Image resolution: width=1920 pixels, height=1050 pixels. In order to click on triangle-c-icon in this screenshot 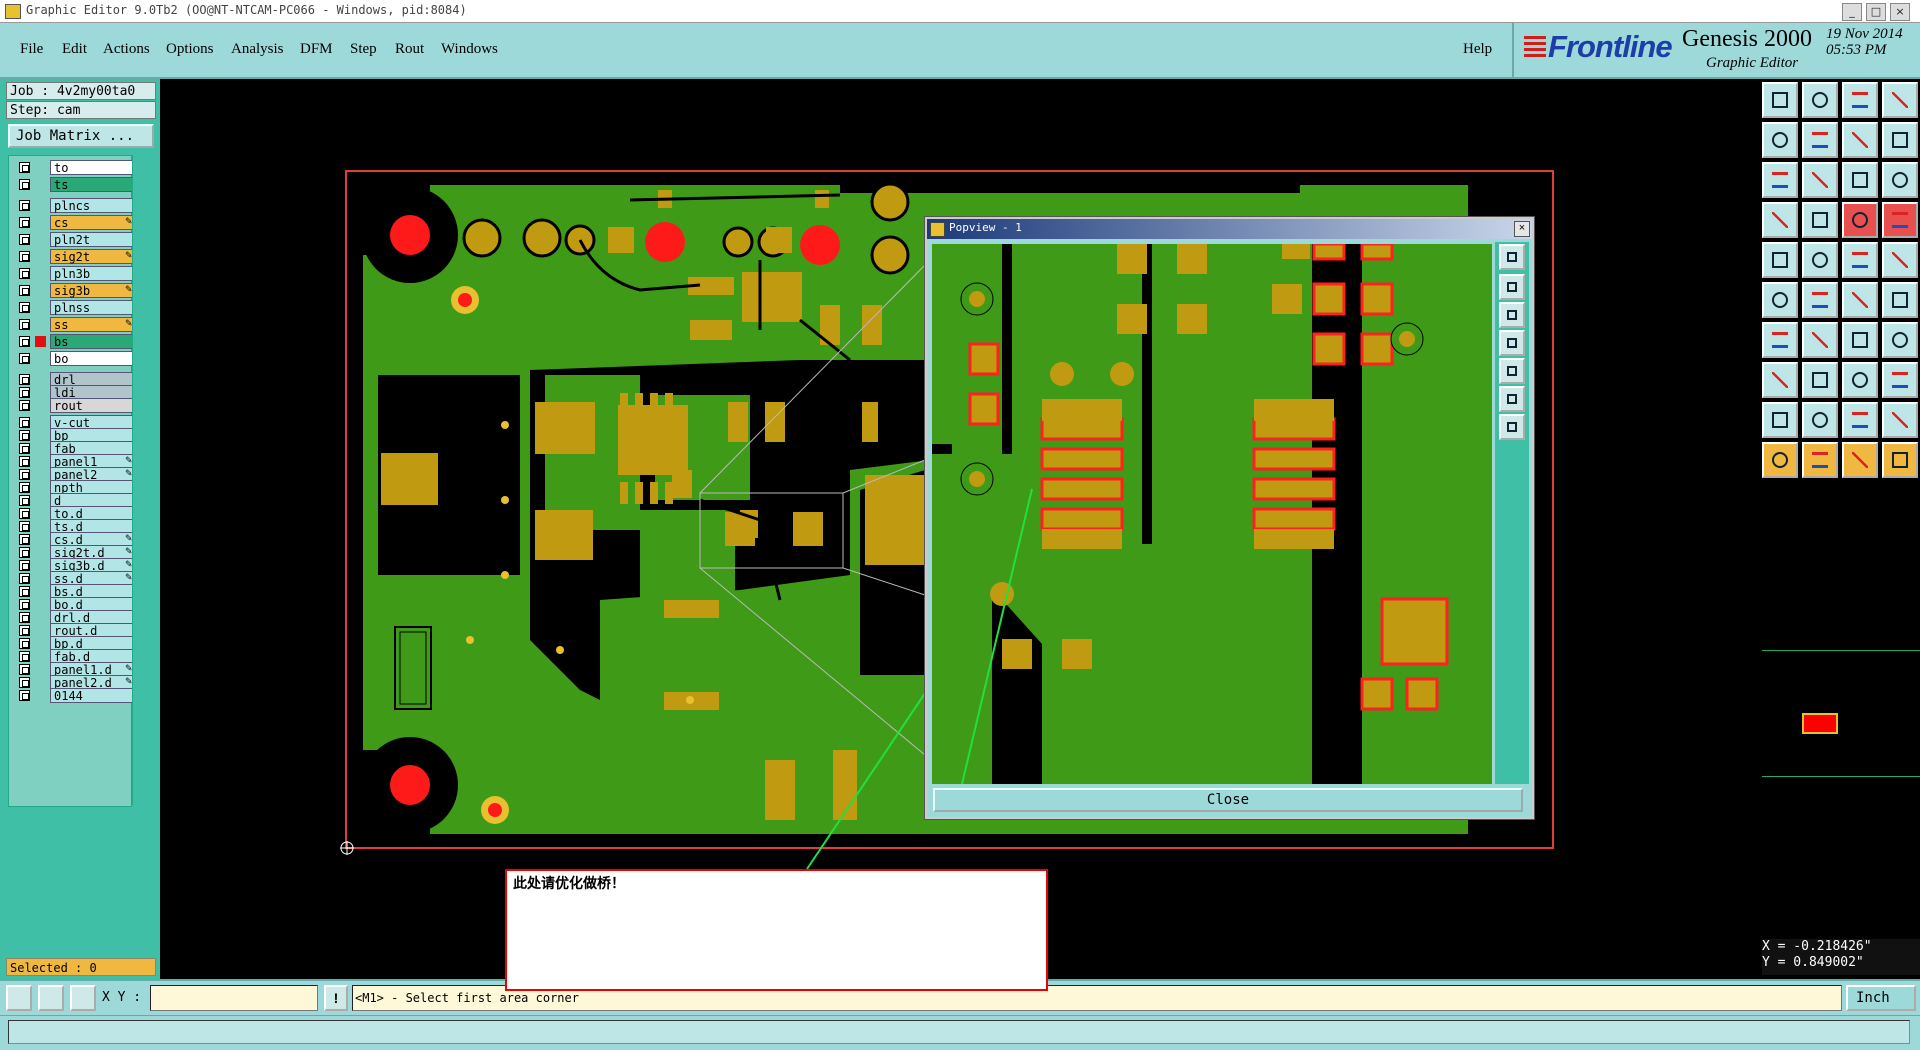, I will do `click(1900, 420)`.